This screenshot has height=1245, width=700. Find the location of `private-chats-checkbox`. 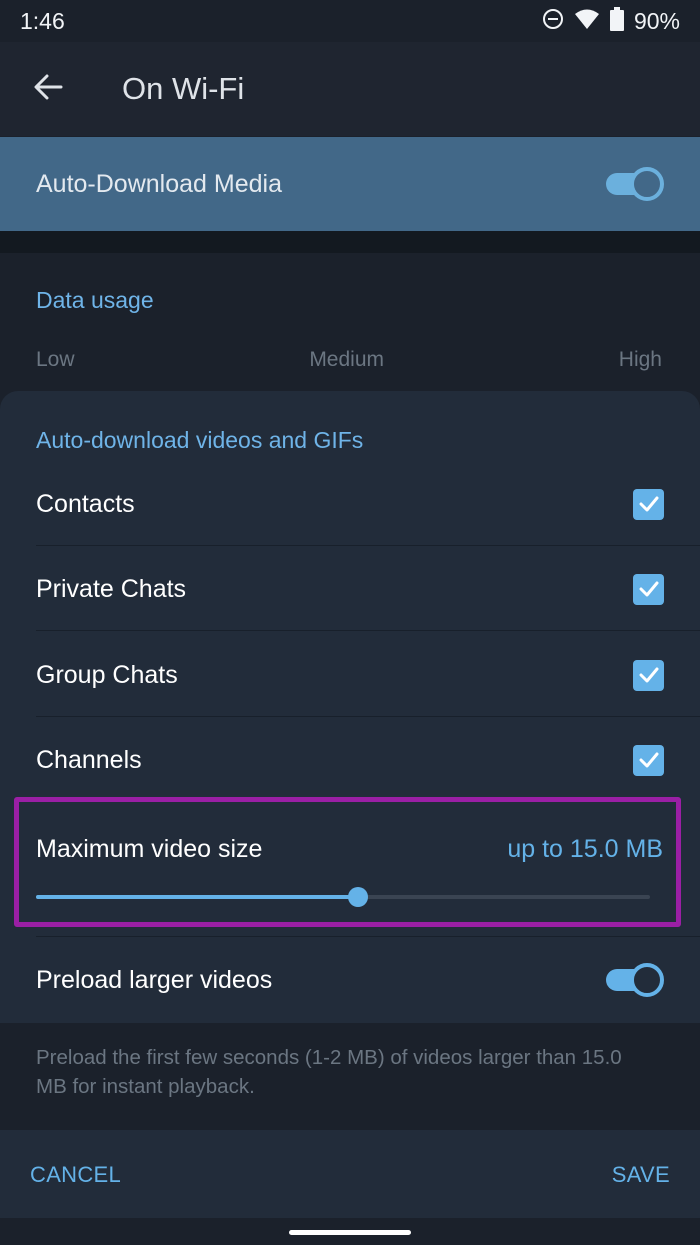

private-chats-checkbox is located at coordinates (648, 589).